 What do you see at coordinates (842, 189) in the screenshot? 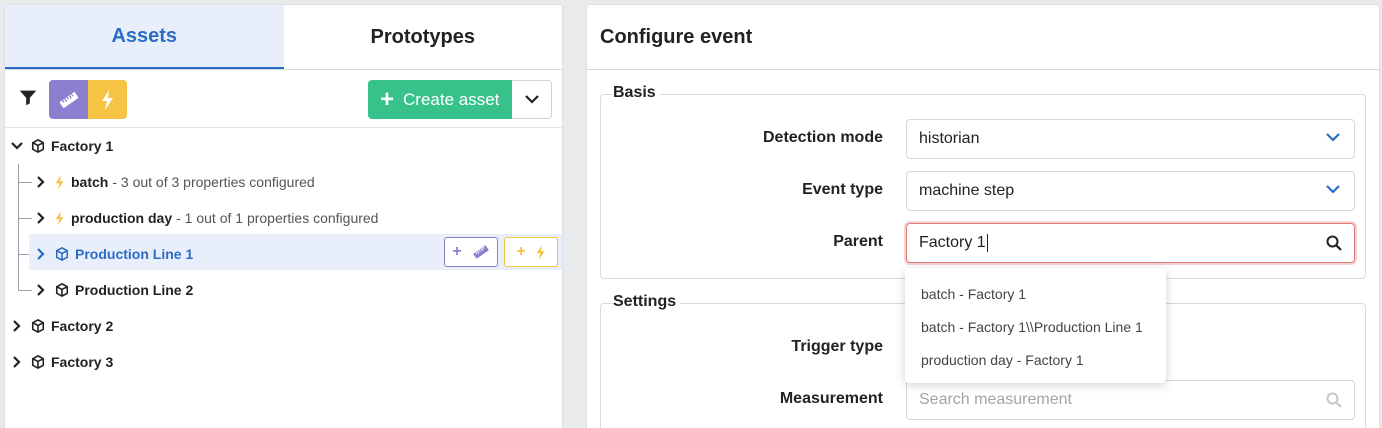
I see `event-type-label: Event type` at bounding box center [842, 189].